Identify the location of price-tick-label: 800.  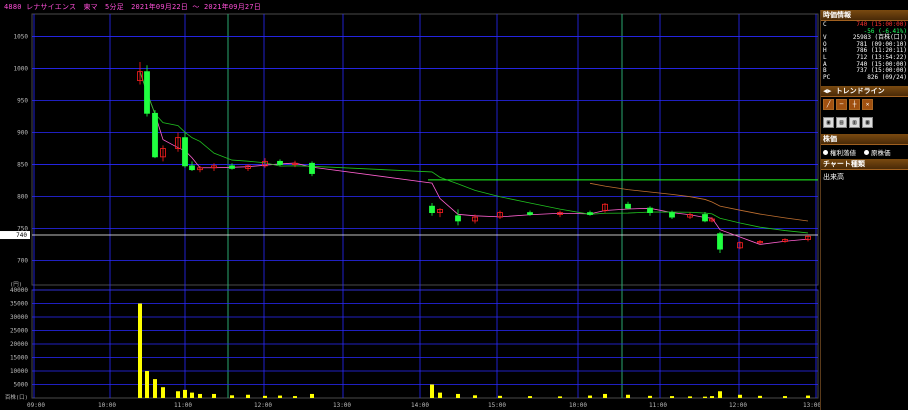
(22, 197).